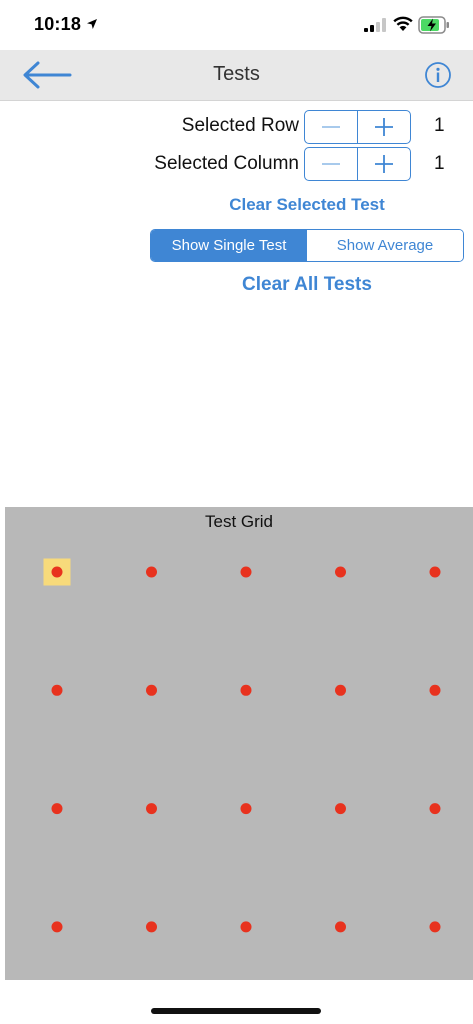  Describe the element at coordinates (151, 690) in the screenshot. I see `grid-point-r2-c2` at that location.